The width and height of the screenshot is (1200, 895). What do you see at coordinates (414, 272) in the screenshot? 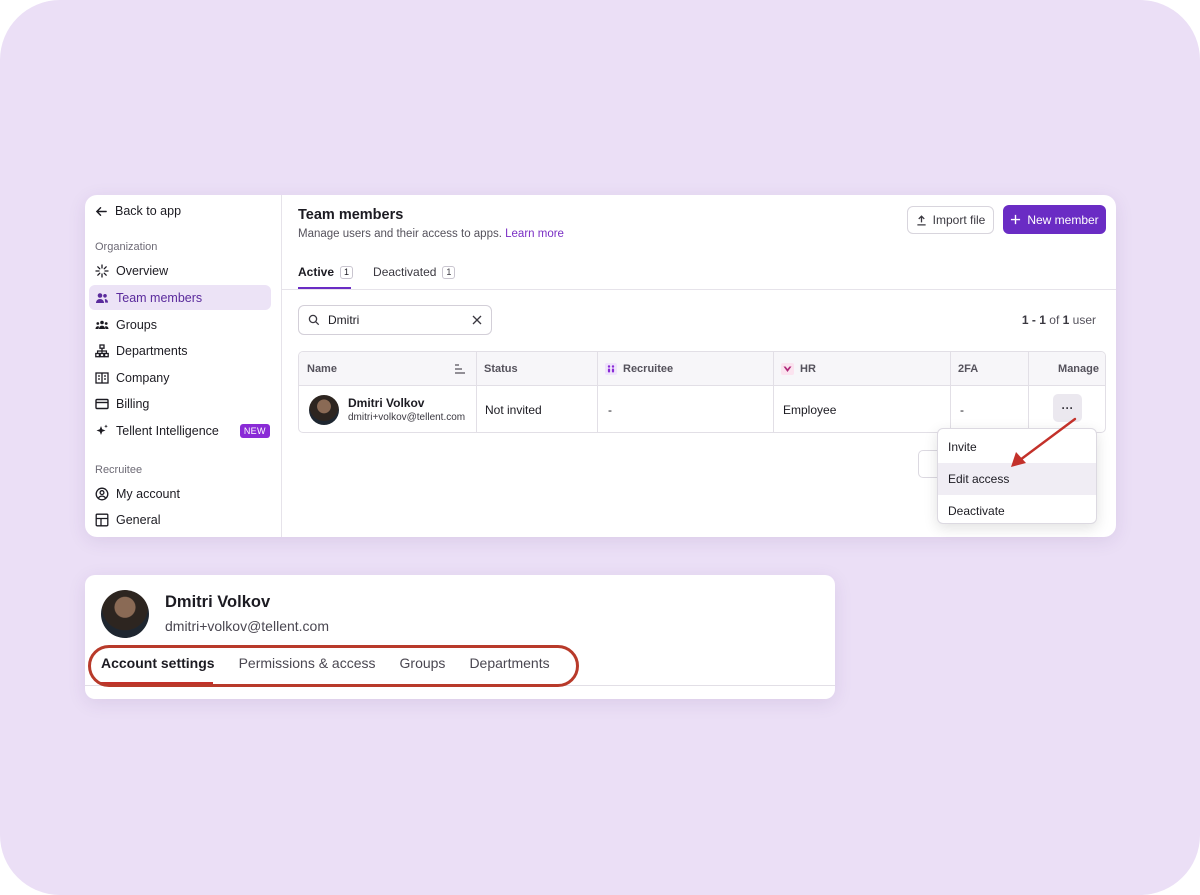
I see `tab-deactivated: Deactivated 1` at bounding box center [414, 272].